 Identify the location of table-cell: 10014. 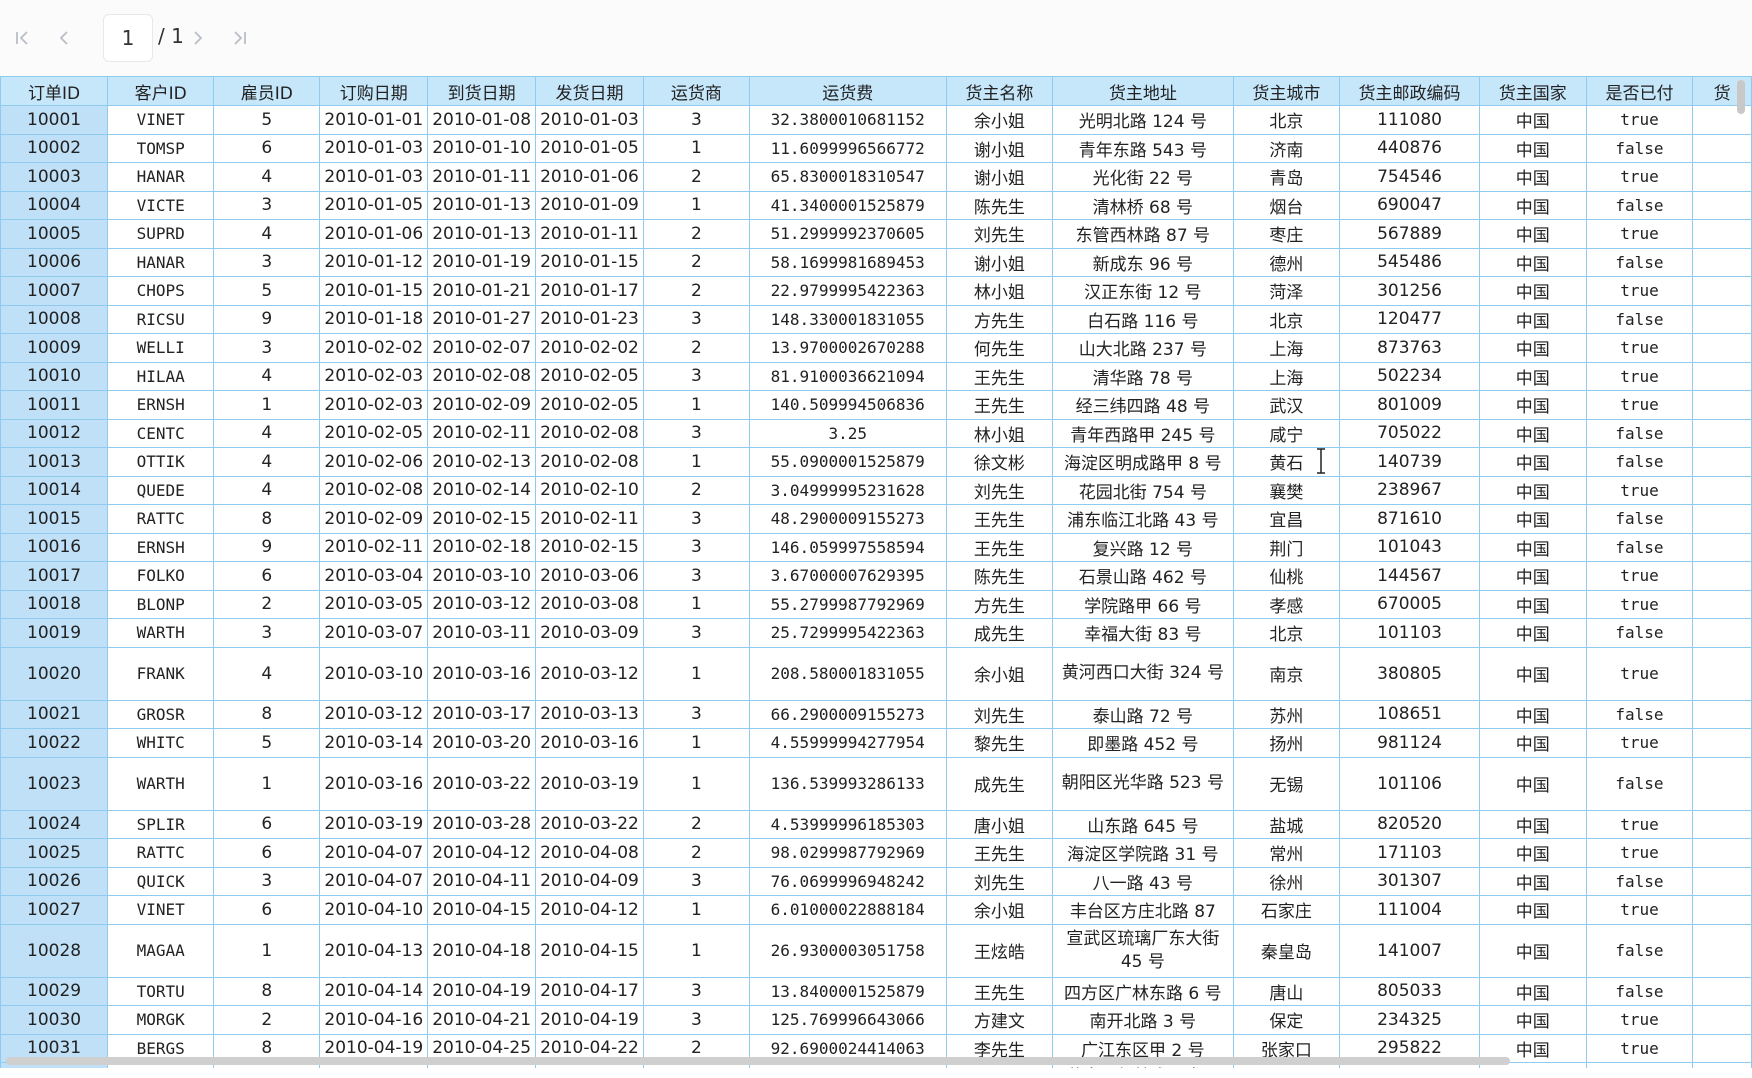
(54, 490).